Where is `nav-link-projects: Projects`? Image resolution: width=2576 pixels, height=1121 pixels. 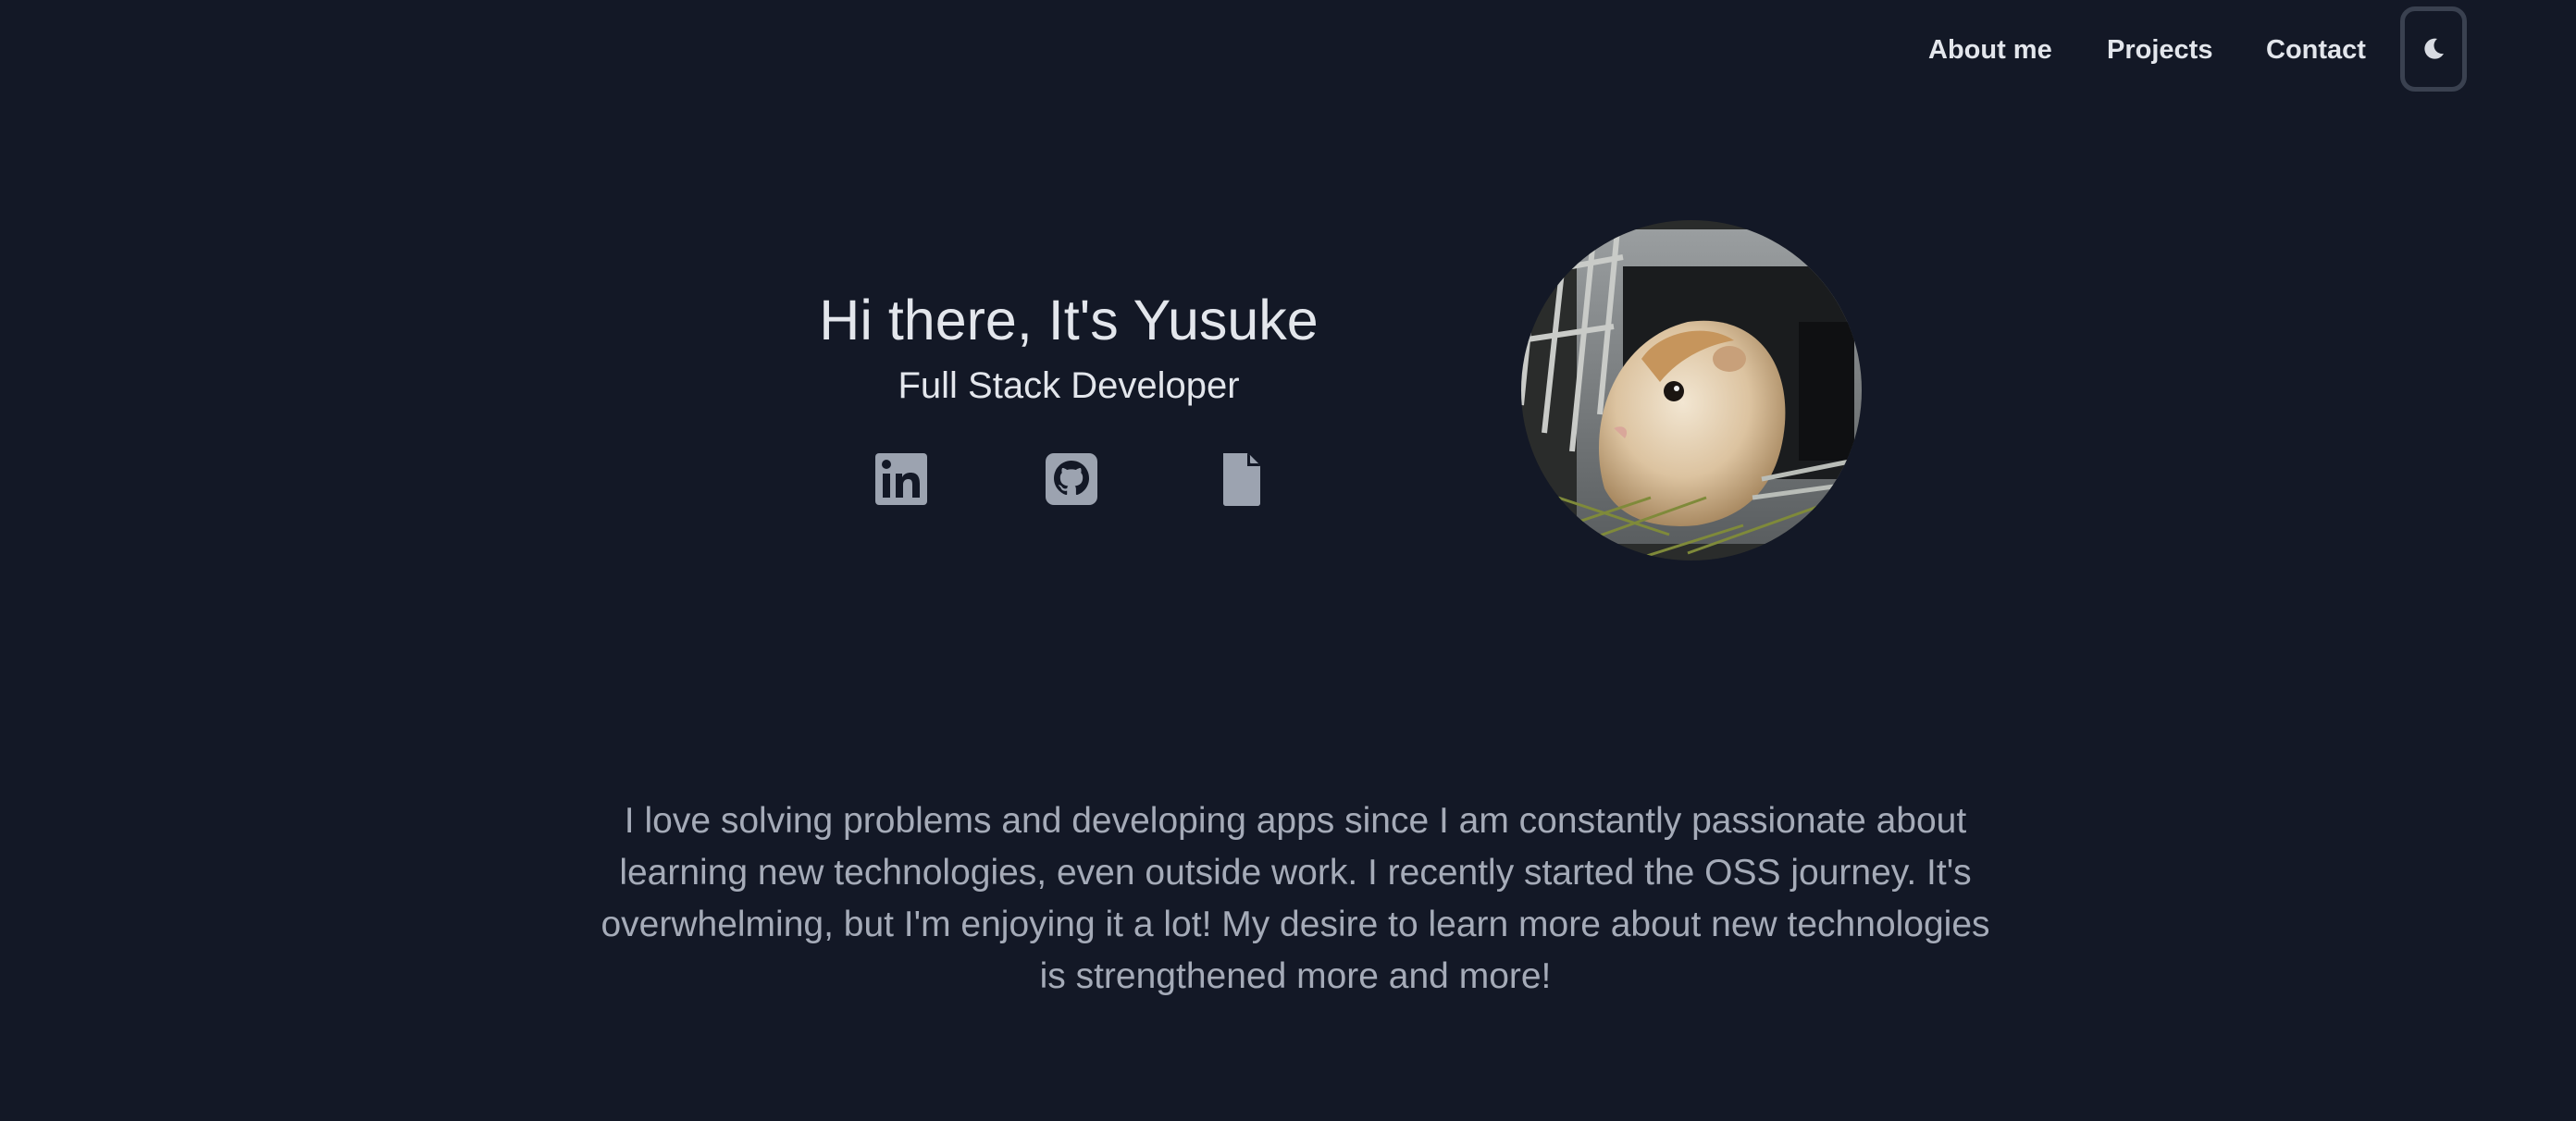 nav-link-projects: Projects is located at coordinates (2160, 50).